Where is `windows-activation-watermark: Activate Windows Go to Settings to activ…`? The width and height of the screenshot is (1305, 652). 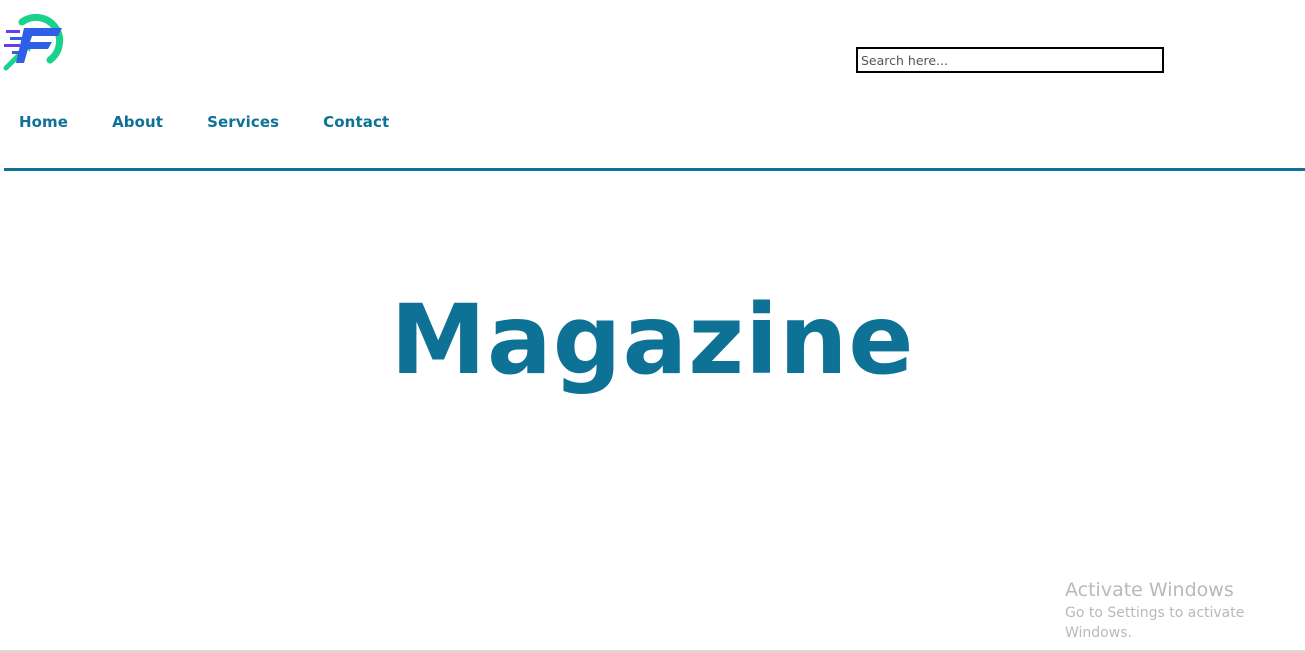 windows-activation-watermark: Activate Windows Go to Settings to activ… is located at coordinates (1185, 611).